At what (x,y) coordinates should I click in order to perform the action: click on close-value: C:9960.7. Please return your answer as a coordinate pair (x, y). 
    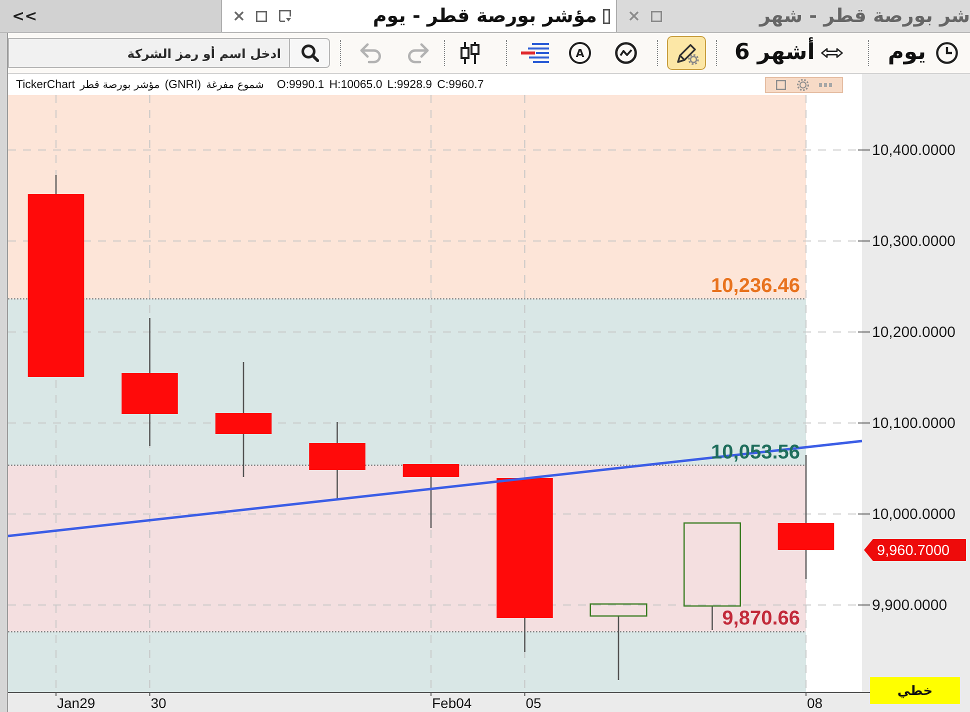
    Looking at the image, I should click on (460, 84).